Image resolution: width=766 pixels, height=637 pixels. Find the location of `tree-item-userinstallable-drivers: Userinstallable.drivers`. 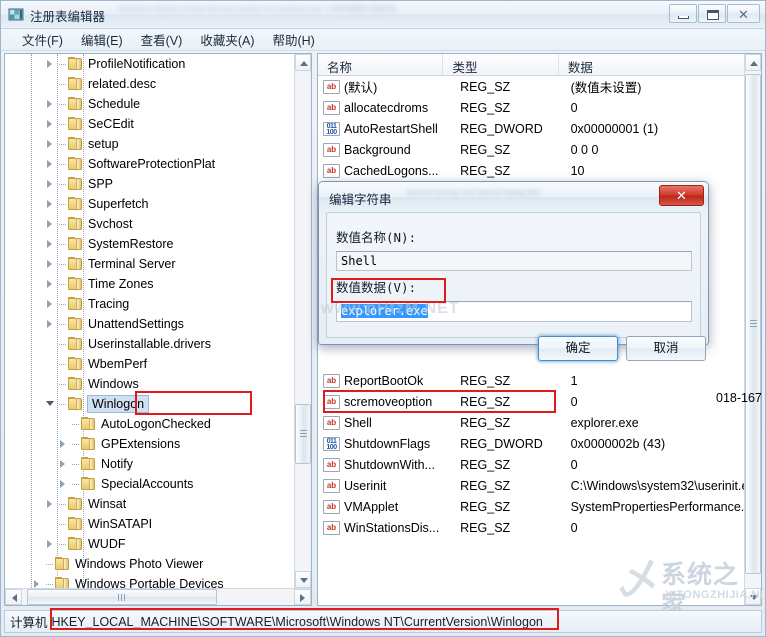

tree-item-userinstallable-drivers: Userinstallable.drivers is located at coordinates (150, 344).